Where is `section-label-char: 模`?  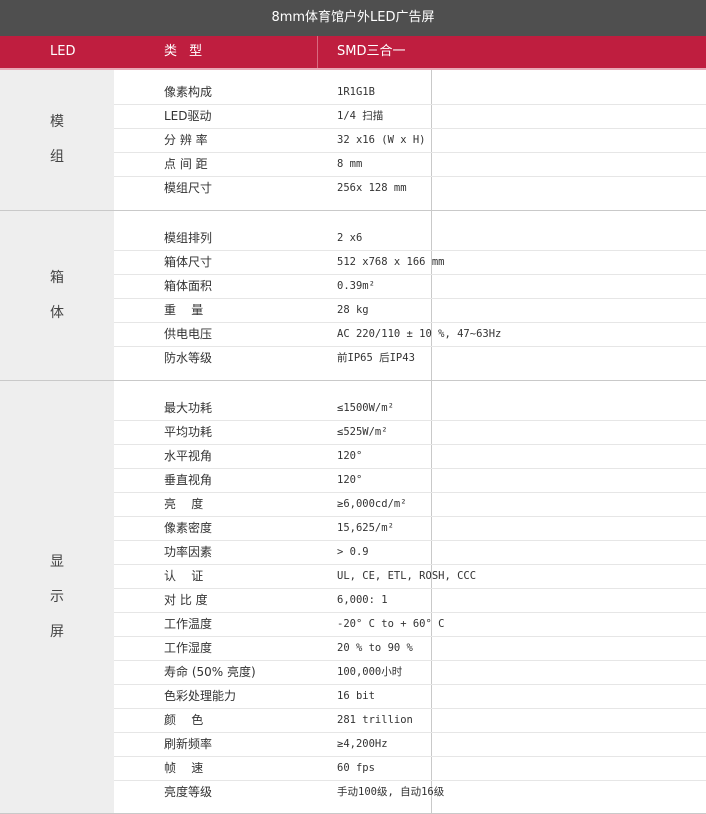
section-label-char: 模 is located at coordinates (57, 122).